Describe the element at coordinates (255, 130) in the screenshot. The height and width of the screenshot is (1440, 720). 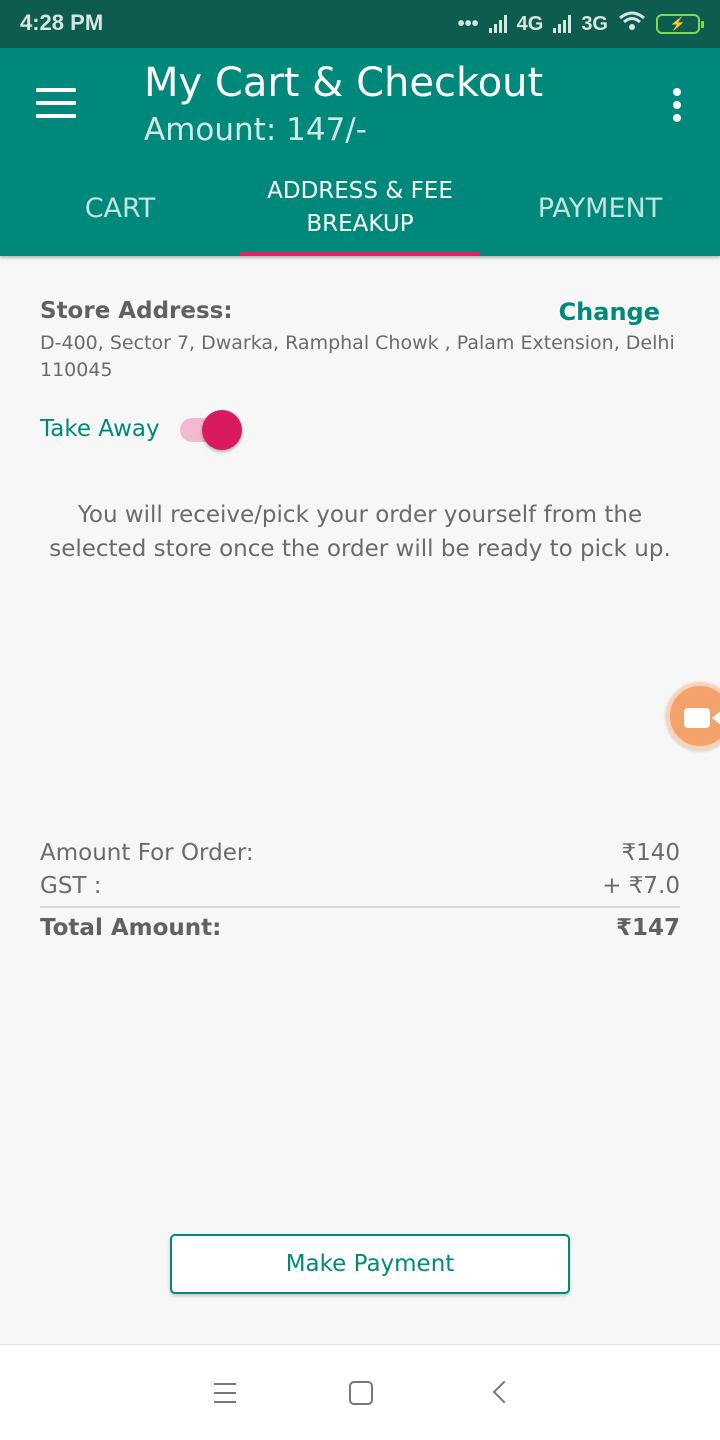
I see `amount-subtitle: Amount: 147/-` at that location.